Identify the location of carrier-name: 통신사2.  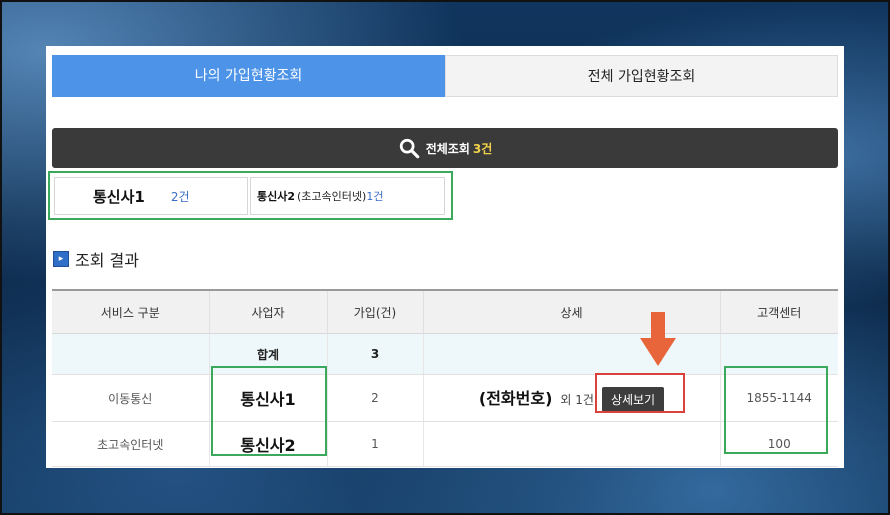
(268, 445).